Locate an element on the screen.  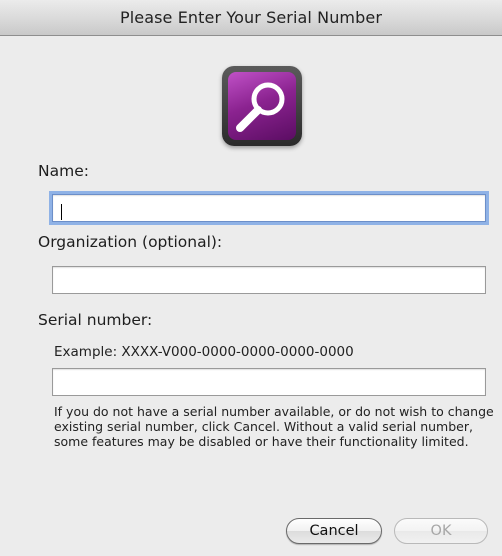
organization-label: Organization (optional): is located at coordinates (130, 242).